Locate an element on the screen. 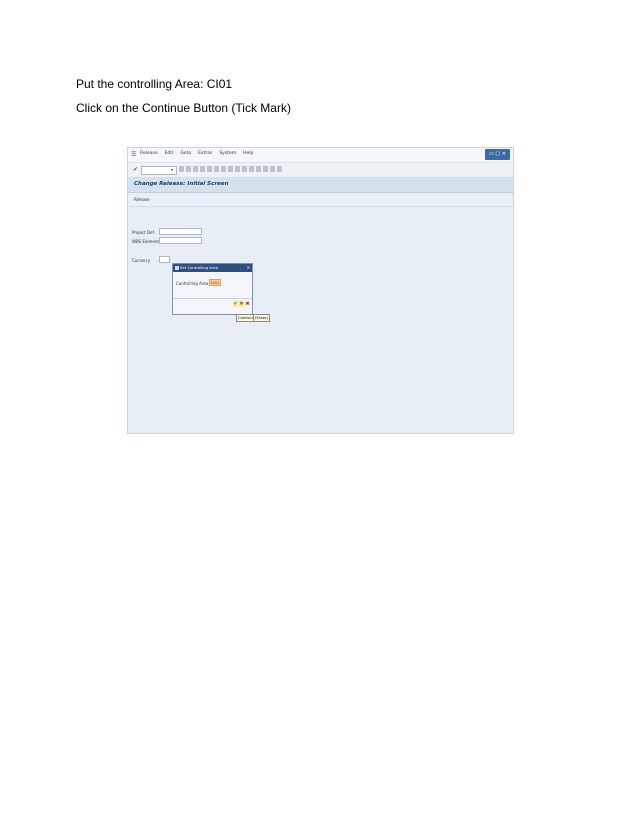 Image resolution: width=638 pixels, height=826 pixels. menu-extras: Extras is located at coordinates (205, 153).